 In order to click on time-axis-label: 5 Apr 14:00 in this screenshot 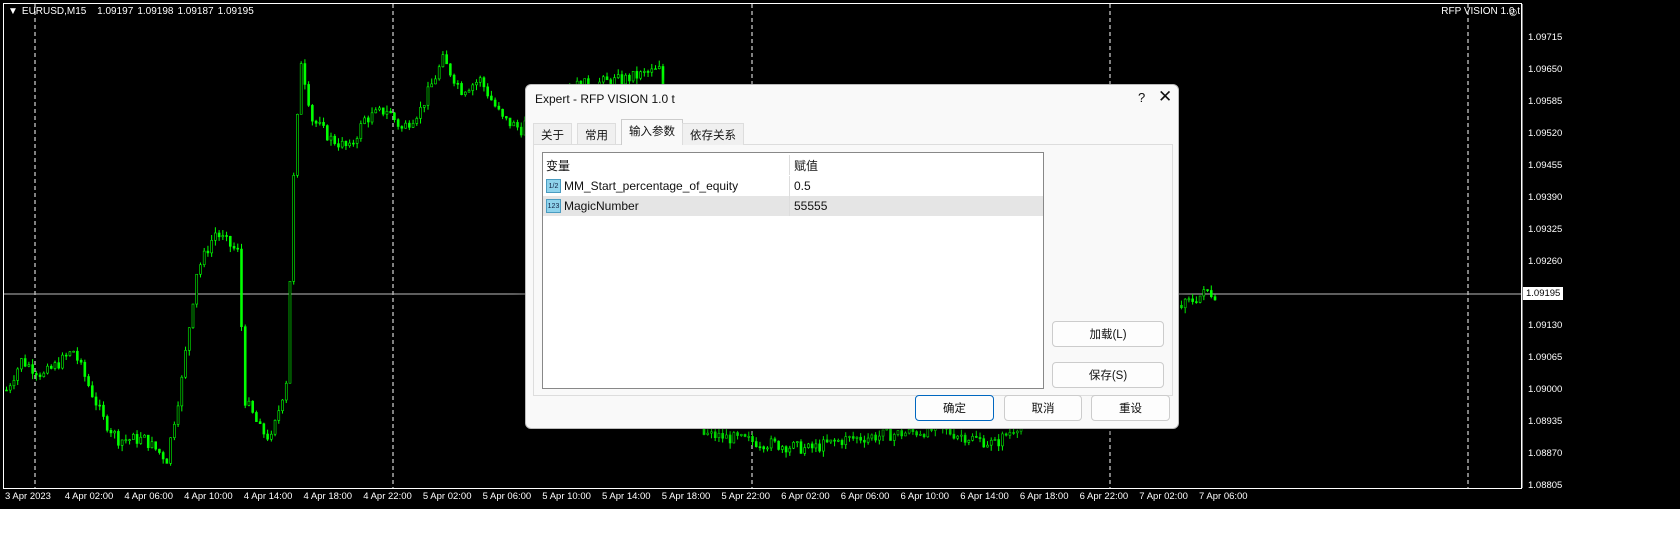, I will do `click(626, 496)`.